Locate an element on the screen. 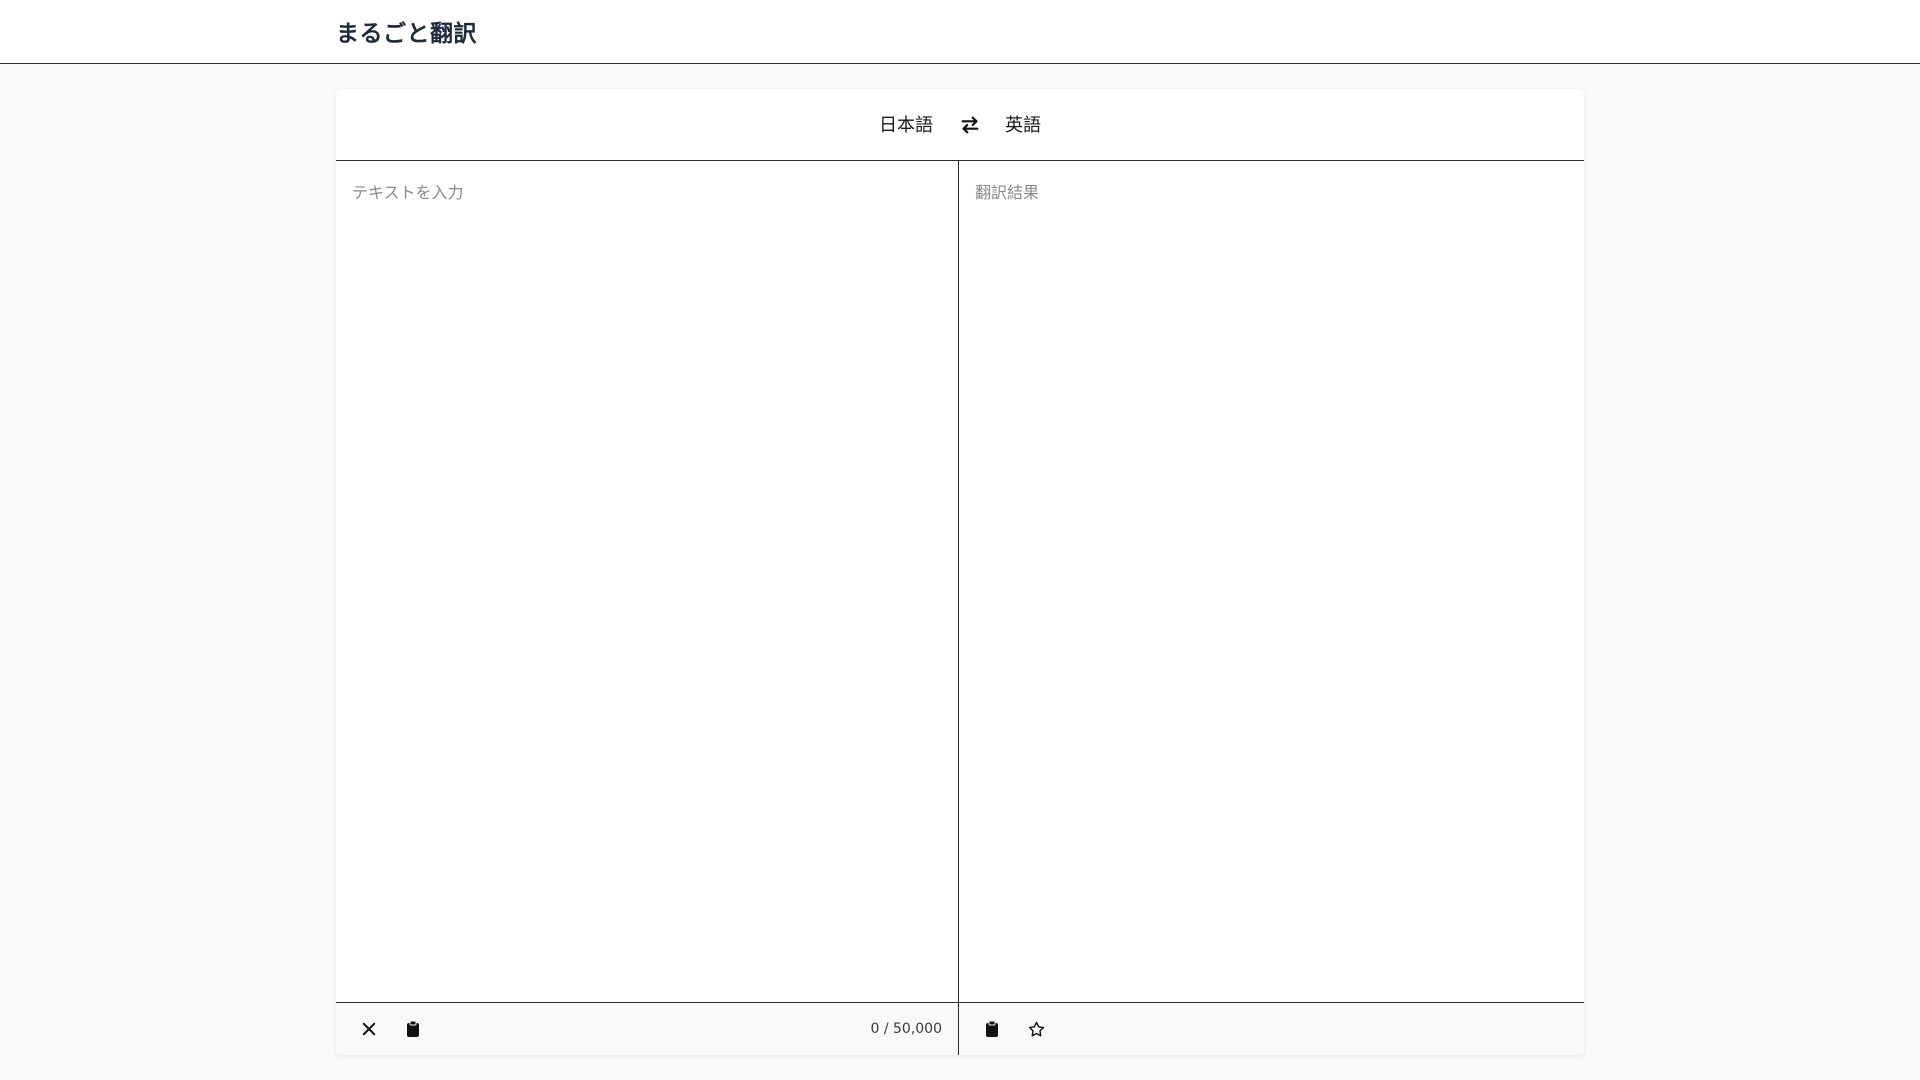 This screenshot has height=1080, width=1920. result-placeholder: 翻訳結果 is located at coordinates (1007, 192).